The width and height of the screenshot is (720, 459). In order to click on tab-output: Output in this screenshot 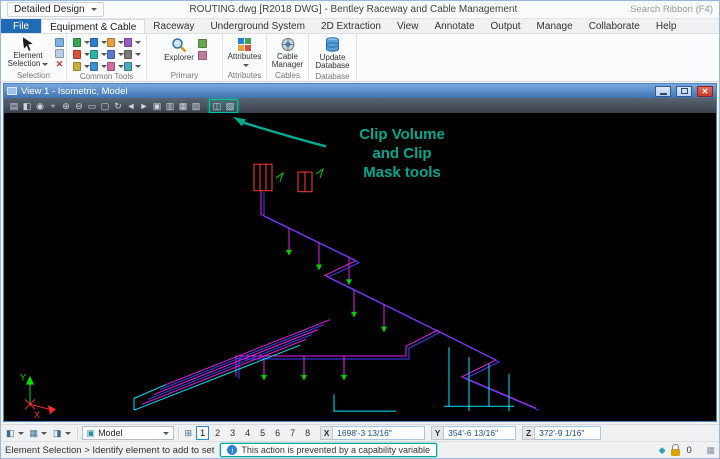, I will do `click(506, 26)`.